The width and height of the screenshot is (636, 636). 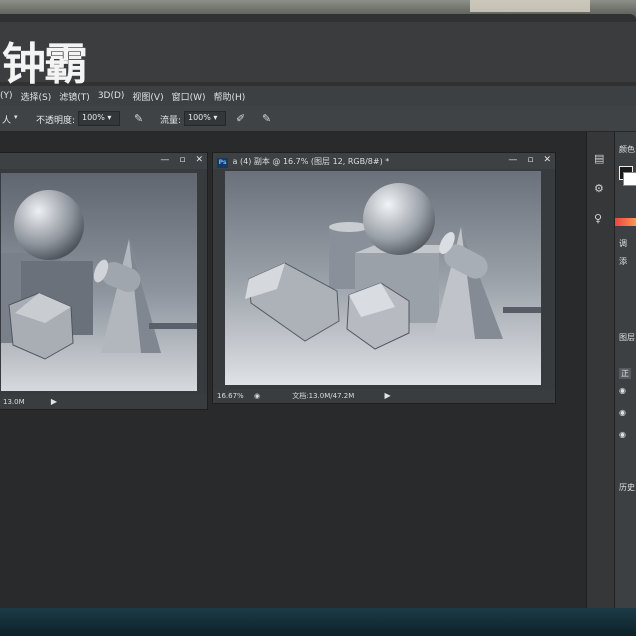 I want to click on panel-icon-strip: ▤ ⚙ ♀, so click(x=600, y=370).